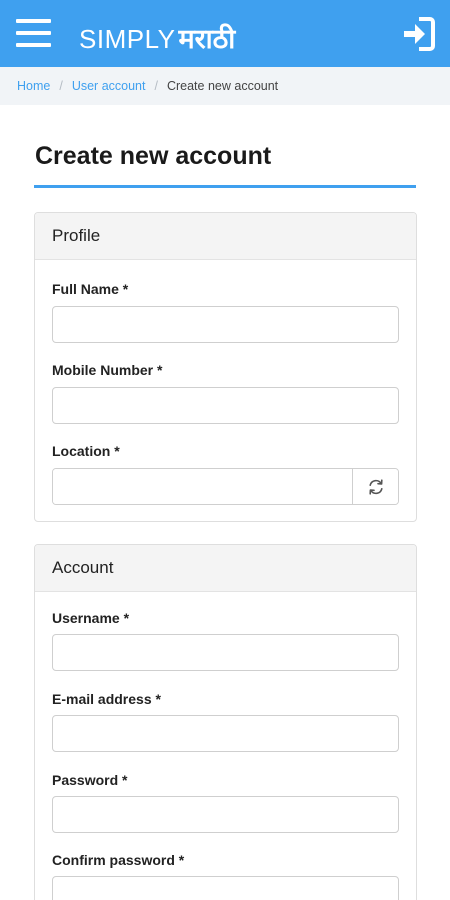 The width and height of the screenshot is (450, 900). I want to click on brand-latin-text: SIMPLY, so click(127, 39).